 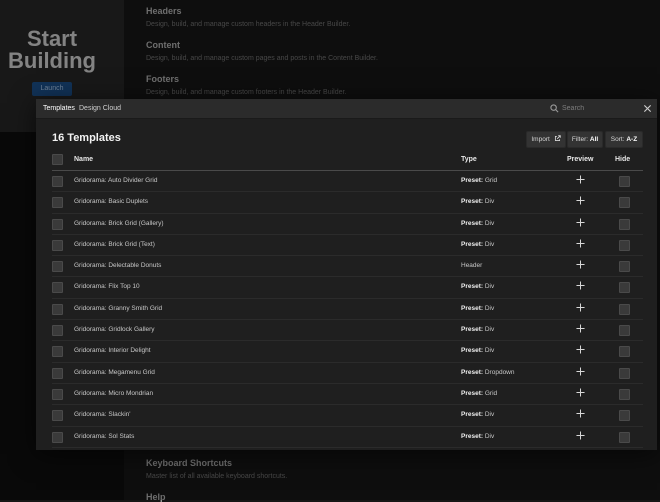 I want to click on template-type: Preset: Dropdown, so click(x=488, y=372).